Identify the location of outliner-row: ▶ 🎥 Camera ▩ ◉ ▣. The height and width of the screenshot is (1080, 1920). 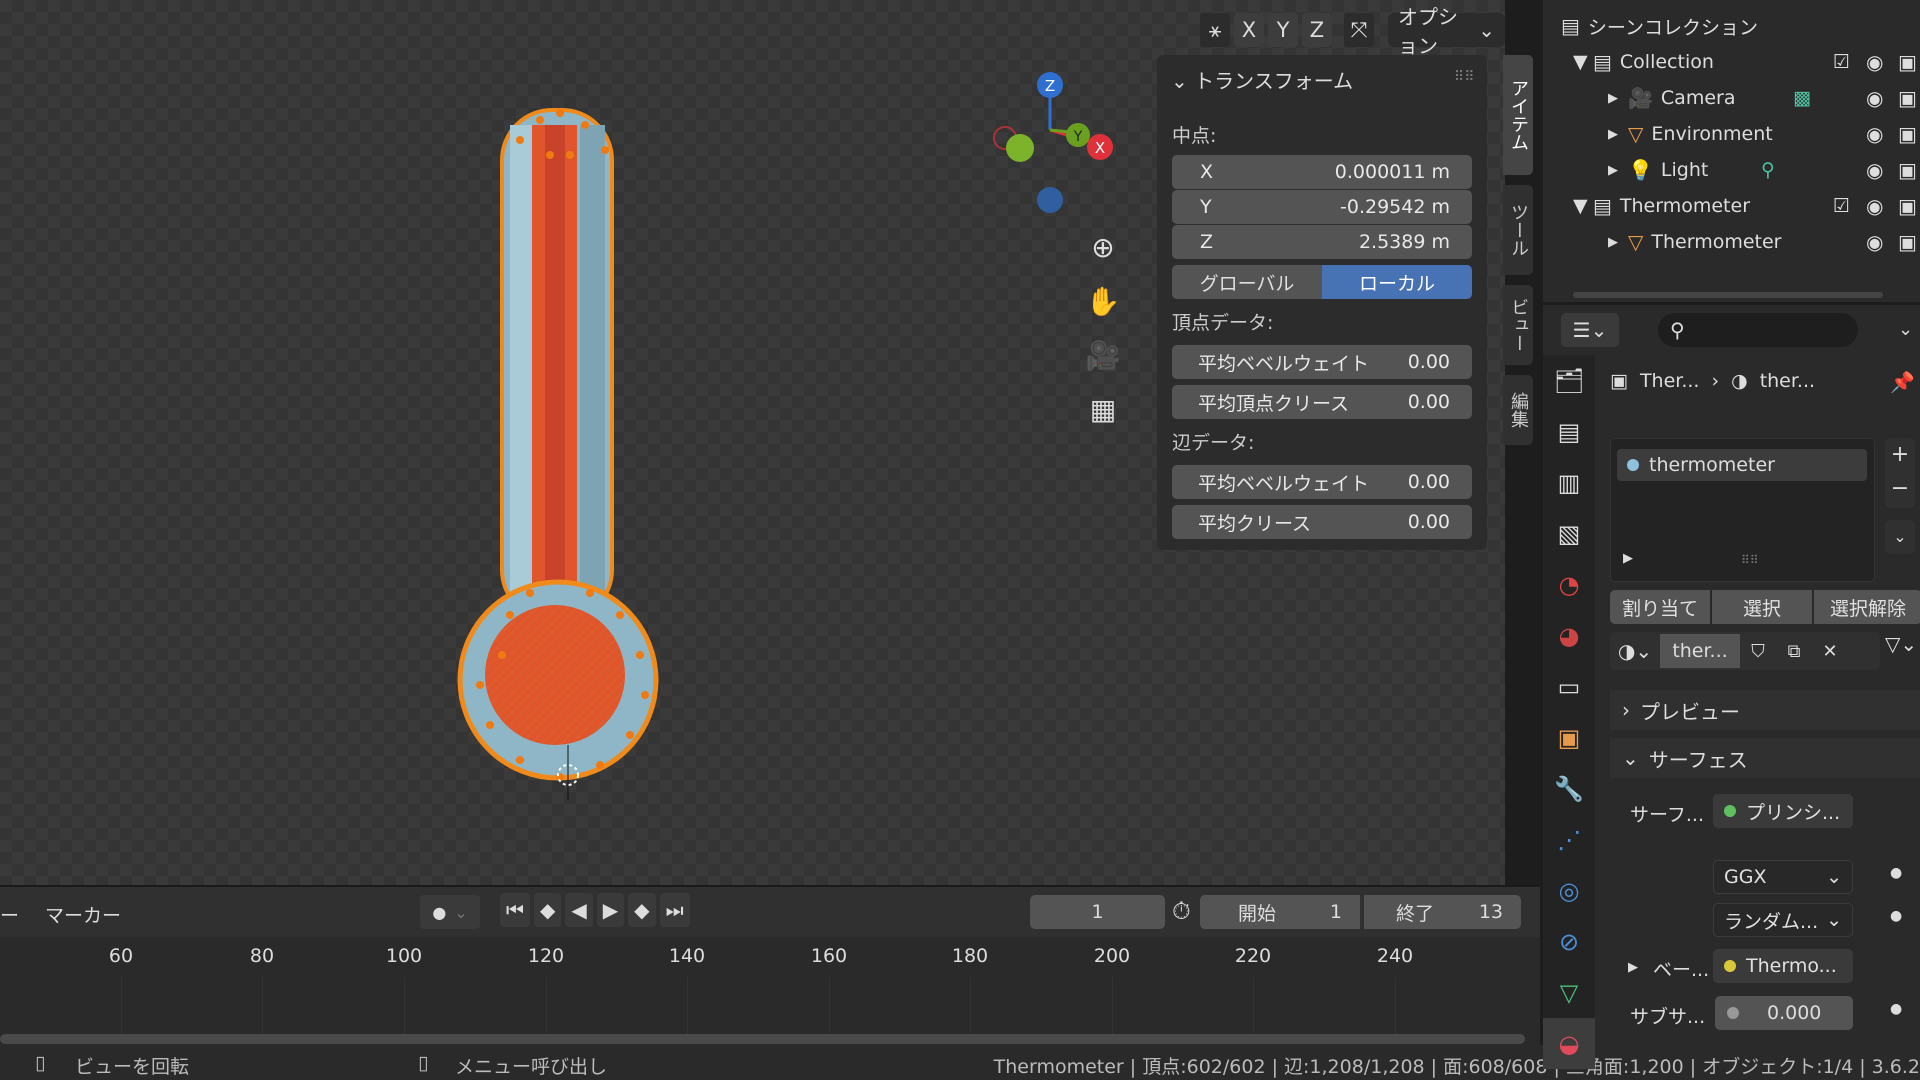
(1731, 98).